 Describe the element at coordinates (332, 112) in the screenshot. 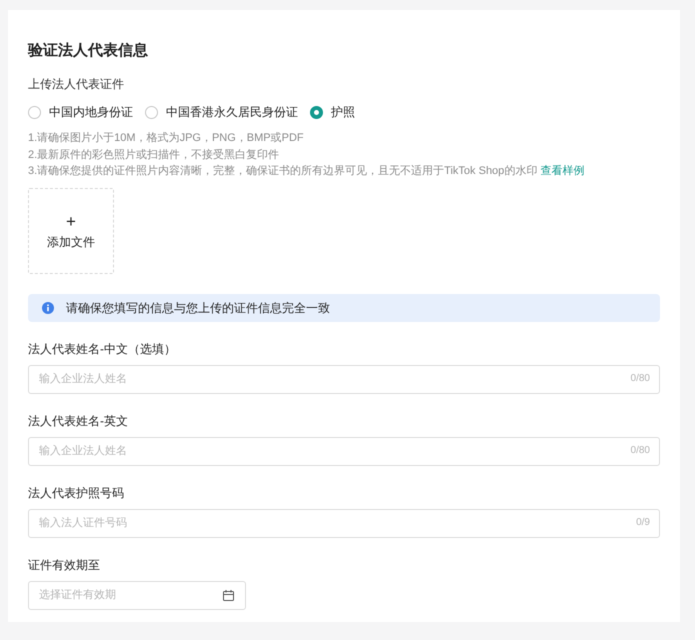

I see `id-type-radio: 护照` at that location.